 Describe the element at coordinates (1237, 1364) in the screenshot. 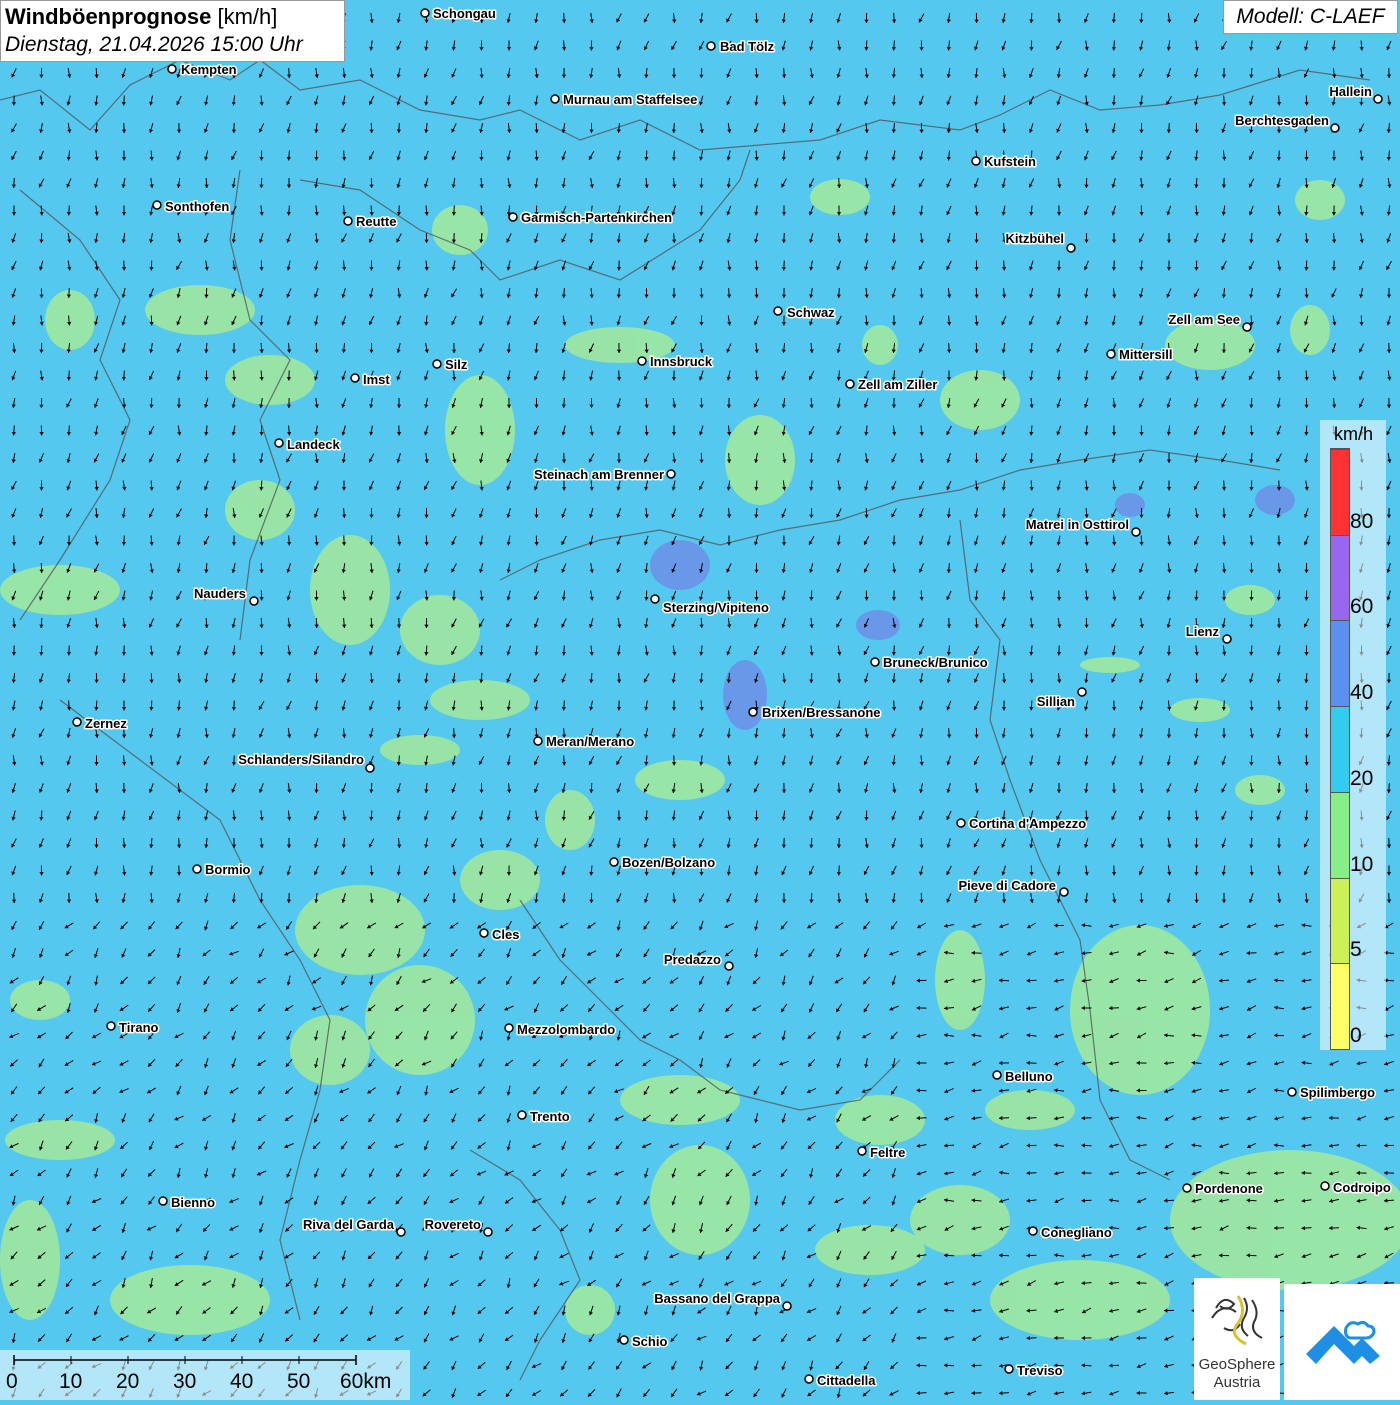

I see `geosphere-name: GeoSphere` at that location.